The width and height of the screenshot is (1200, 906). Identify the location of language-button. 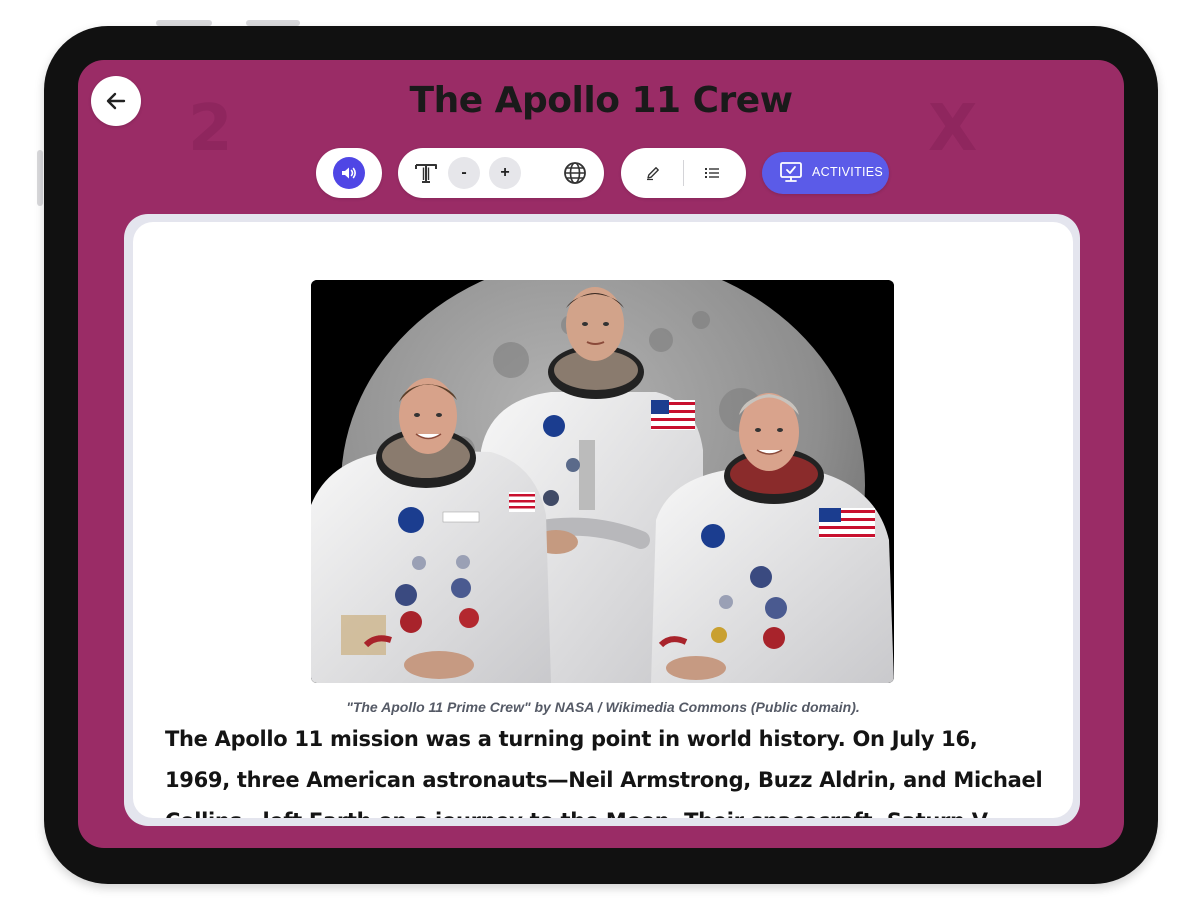
(575, 173).